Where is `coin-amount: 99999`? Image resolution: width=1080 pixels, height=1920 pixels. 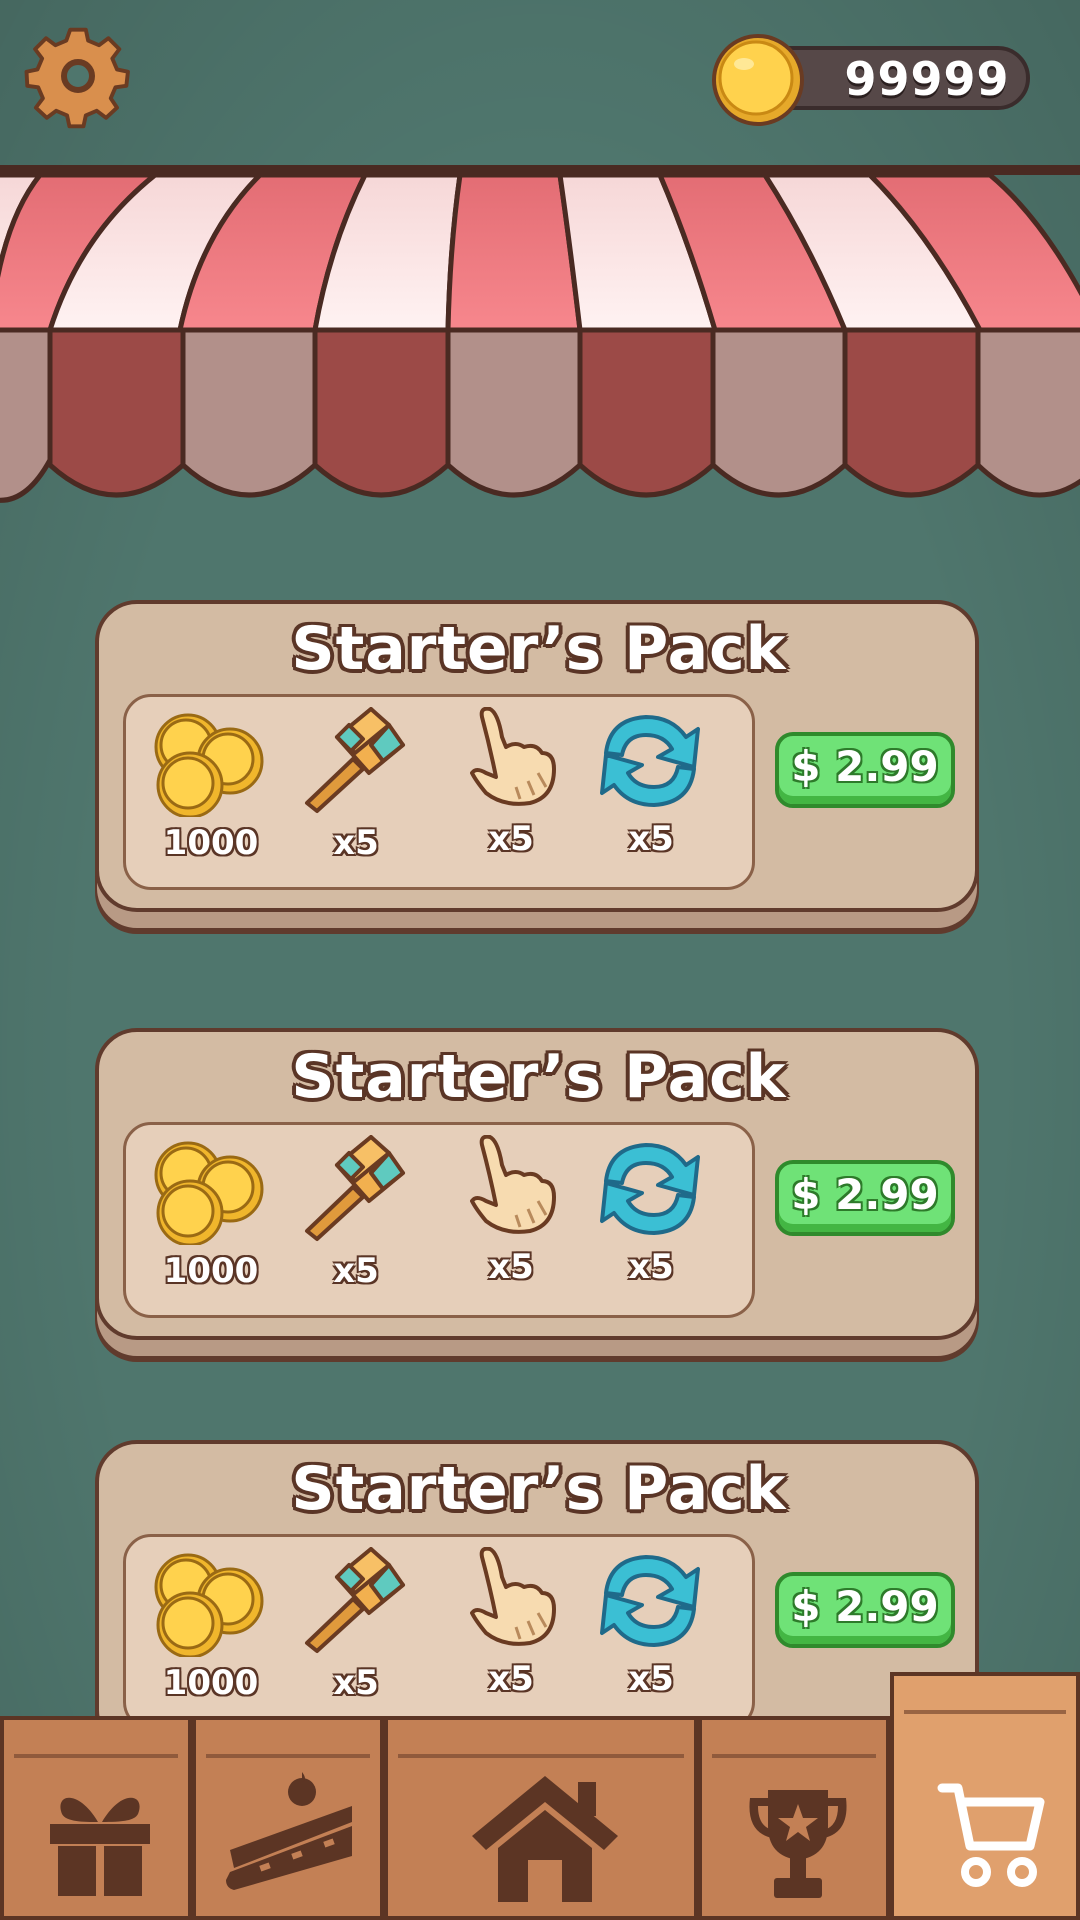 coin-amount: 99999 is located at coordinates (927, 79).